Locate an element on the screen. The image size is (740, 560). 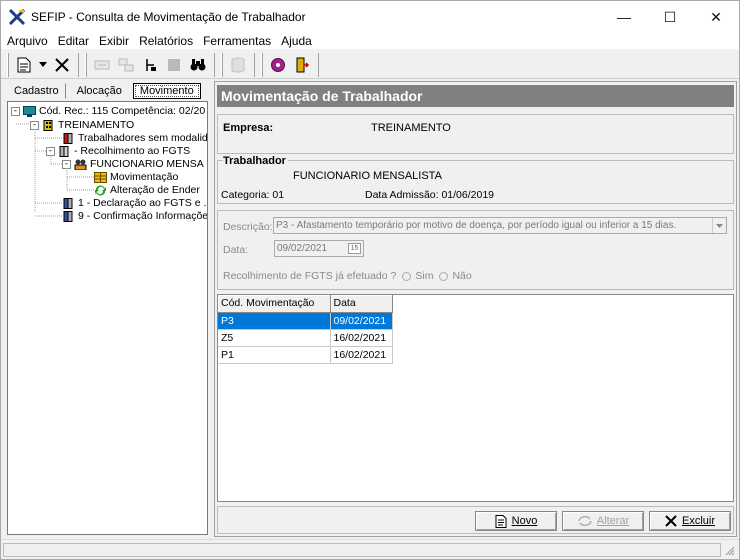
trabalhador-label: Trabalhador is located at coordinates (255, 161).